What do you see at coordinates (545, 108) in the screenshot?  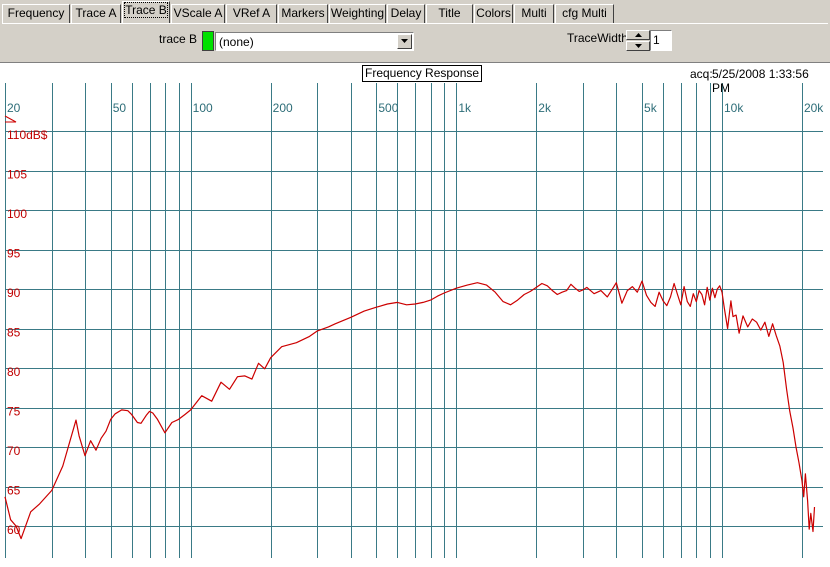 I see `x-tick-label: 2k` at bounding box center [545, 108].